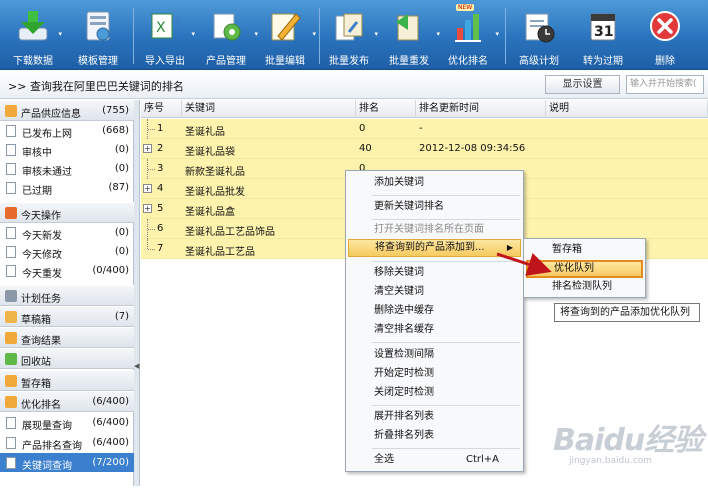  I want to click on svg-text: X, so click(161, 28).